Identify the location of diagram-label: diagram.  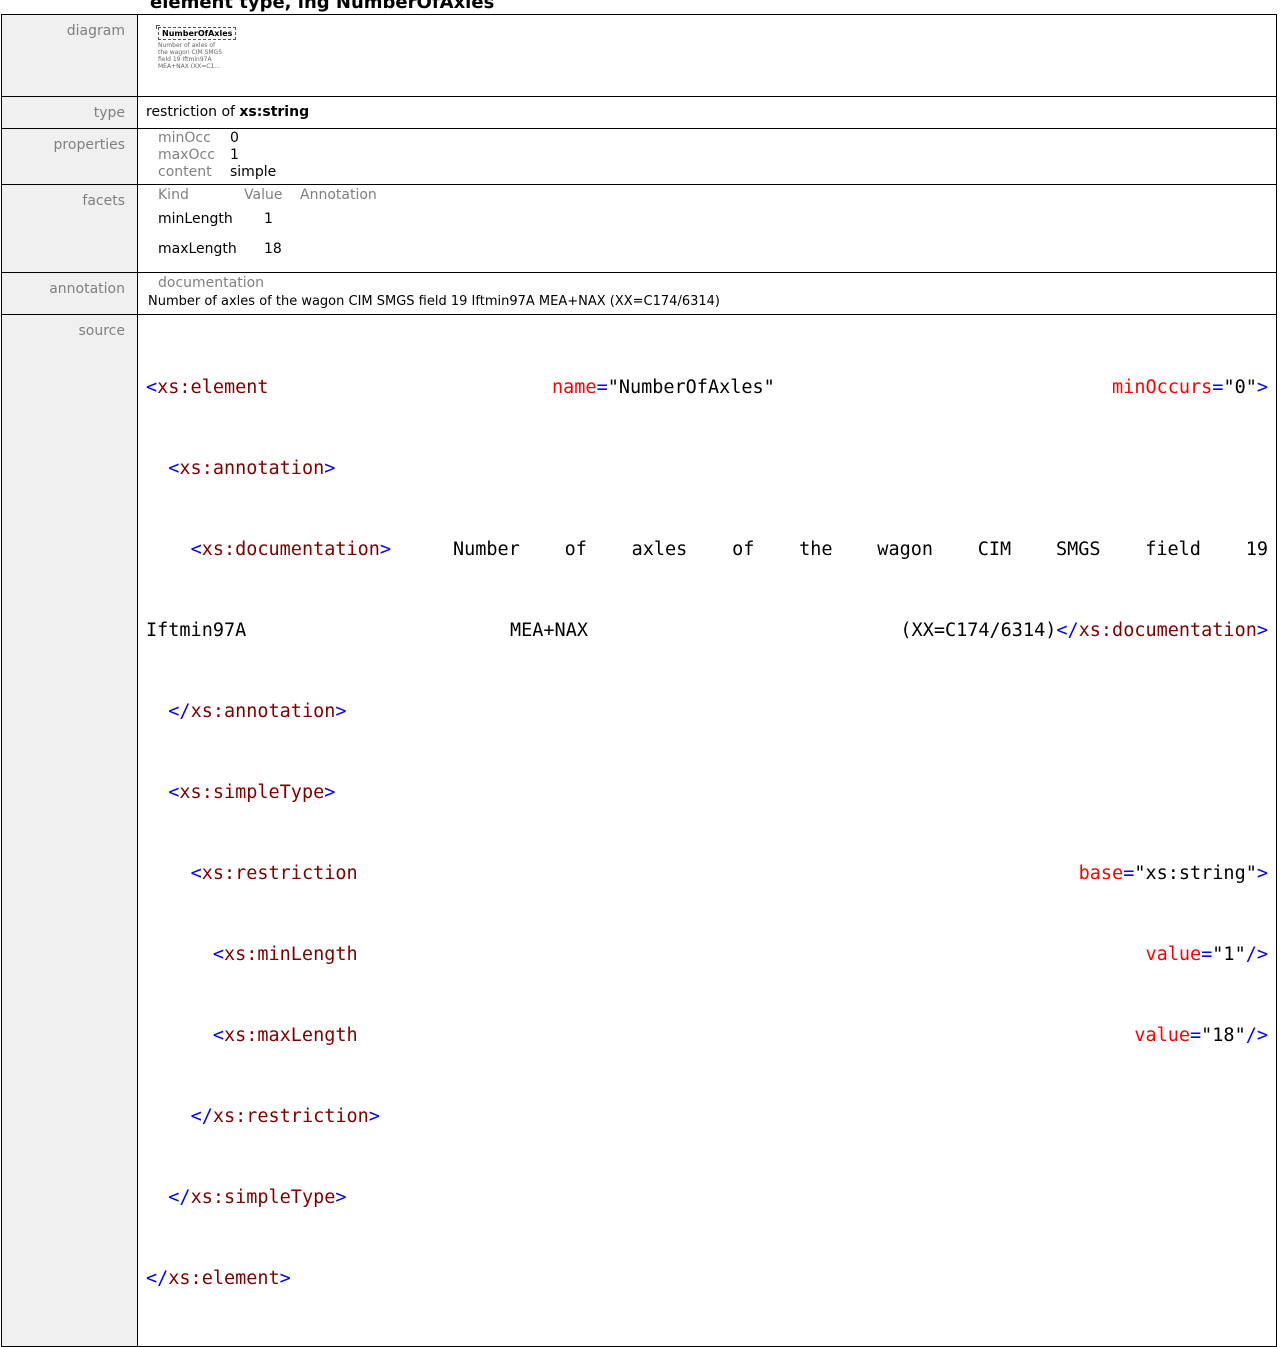
(69, 55).